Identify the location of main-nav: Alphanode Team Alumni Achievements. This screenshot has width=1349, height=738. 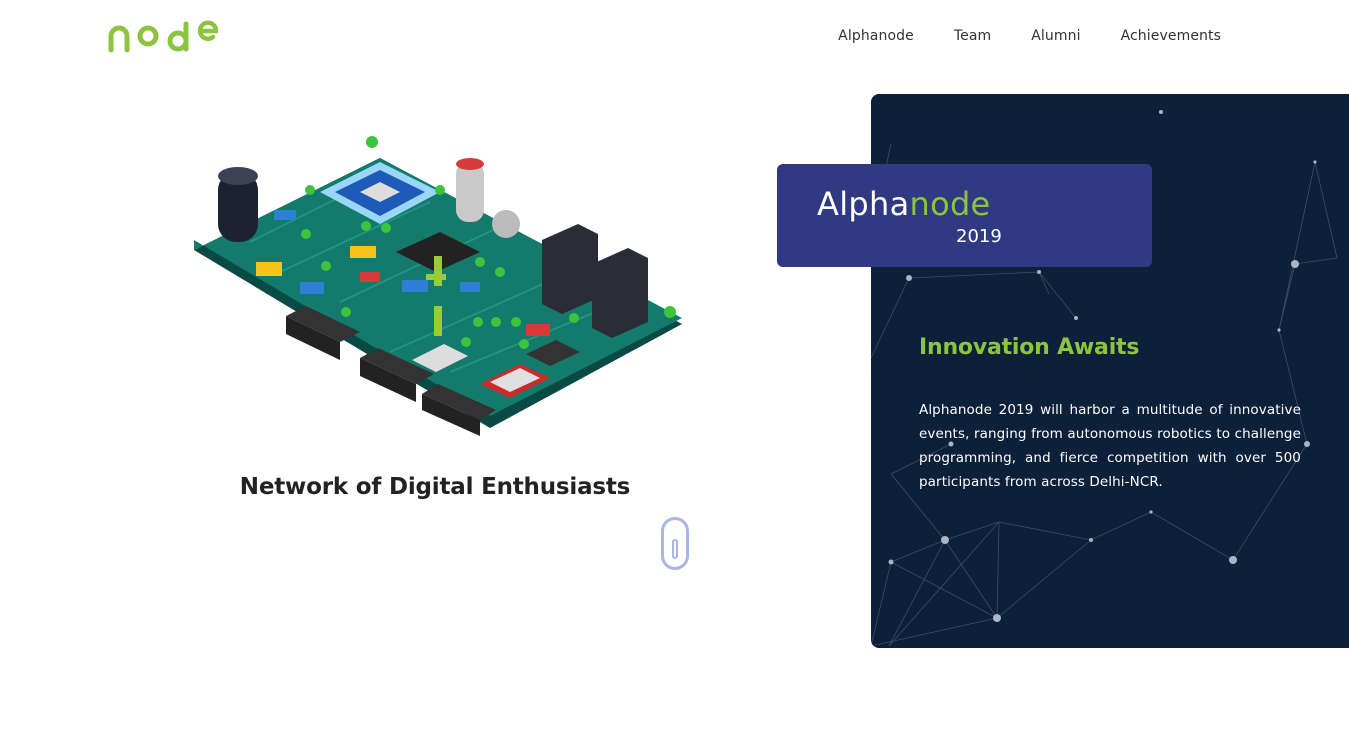
(1029, 36).